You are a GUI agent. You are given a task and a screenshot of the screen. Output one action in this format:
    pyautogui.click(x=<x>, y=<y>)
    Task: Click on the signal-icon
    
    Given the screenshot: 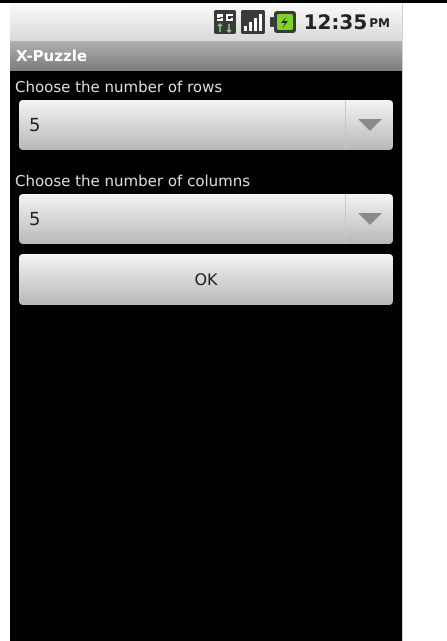 What is the action you would take?
    pyautogui.click(x=252, y=22)
    